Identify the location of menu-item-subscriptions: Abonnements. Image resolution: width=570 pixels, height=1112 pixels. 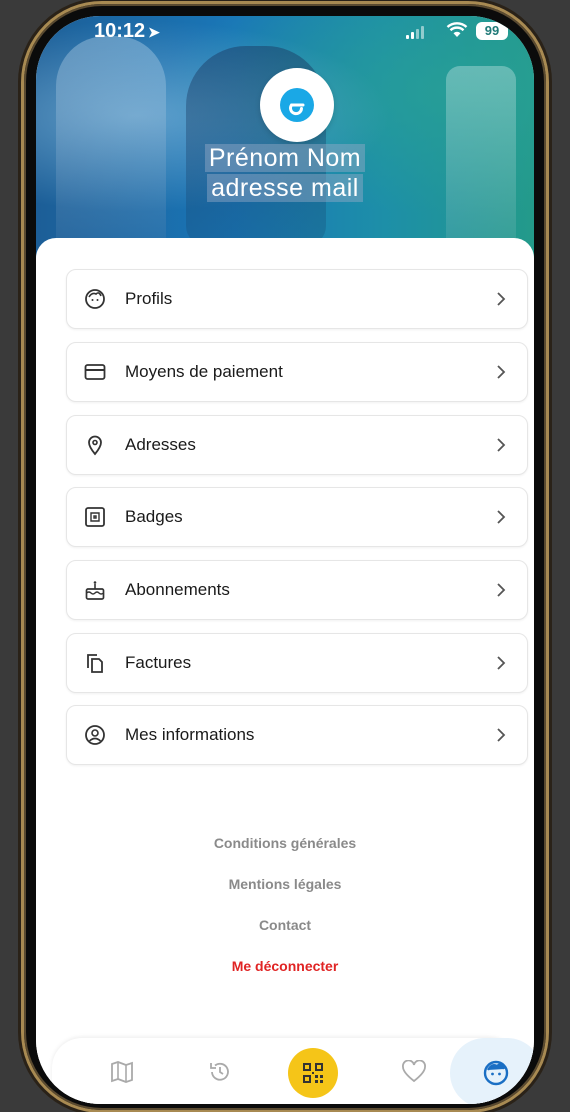
(297, 590).